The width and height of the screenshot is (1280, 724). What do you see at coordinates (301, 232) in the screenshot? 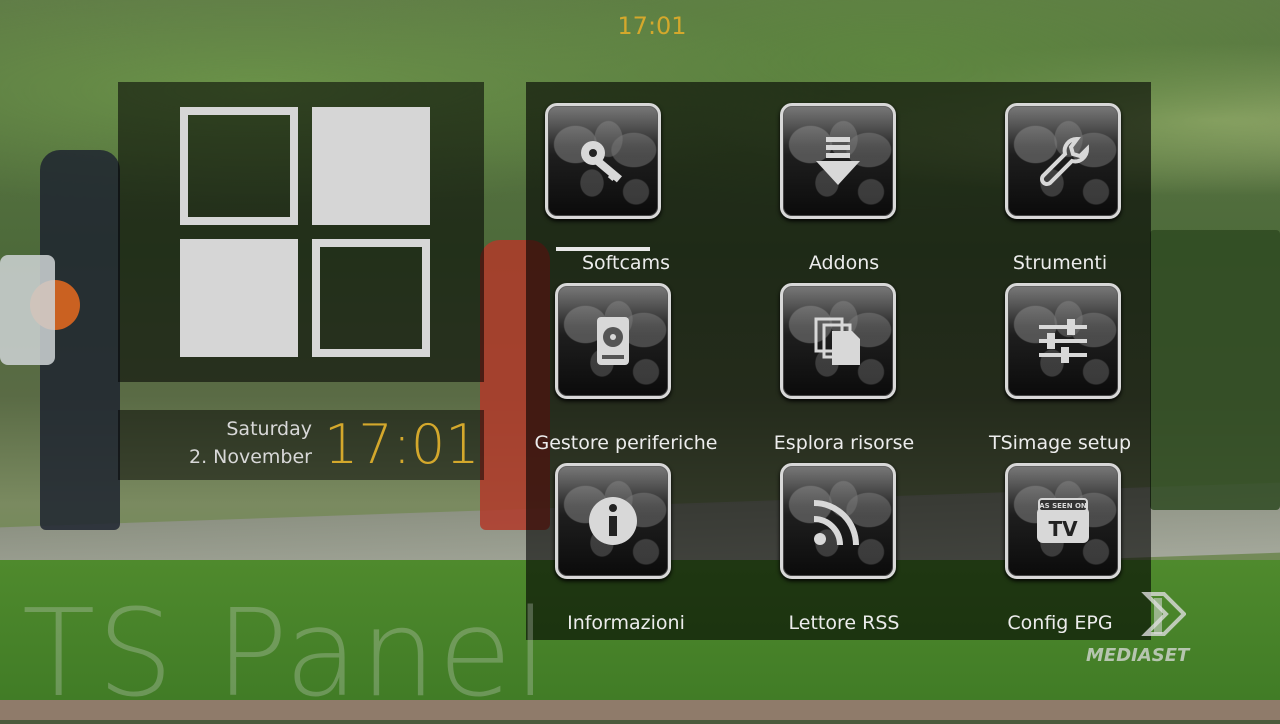
I see `tile-logo-panel` at bounding box center [301, 232].